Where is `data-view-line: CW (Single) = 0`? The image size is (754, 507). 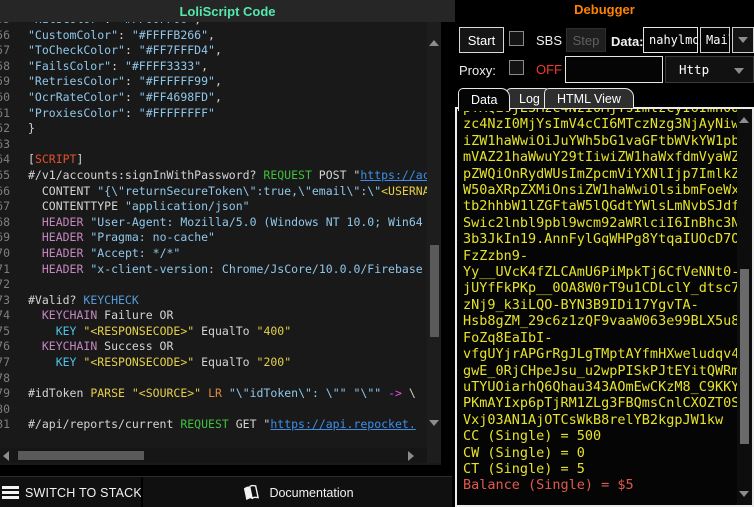 data-view-line: CW (Single) = 0 is located at coordinates (524, 452).